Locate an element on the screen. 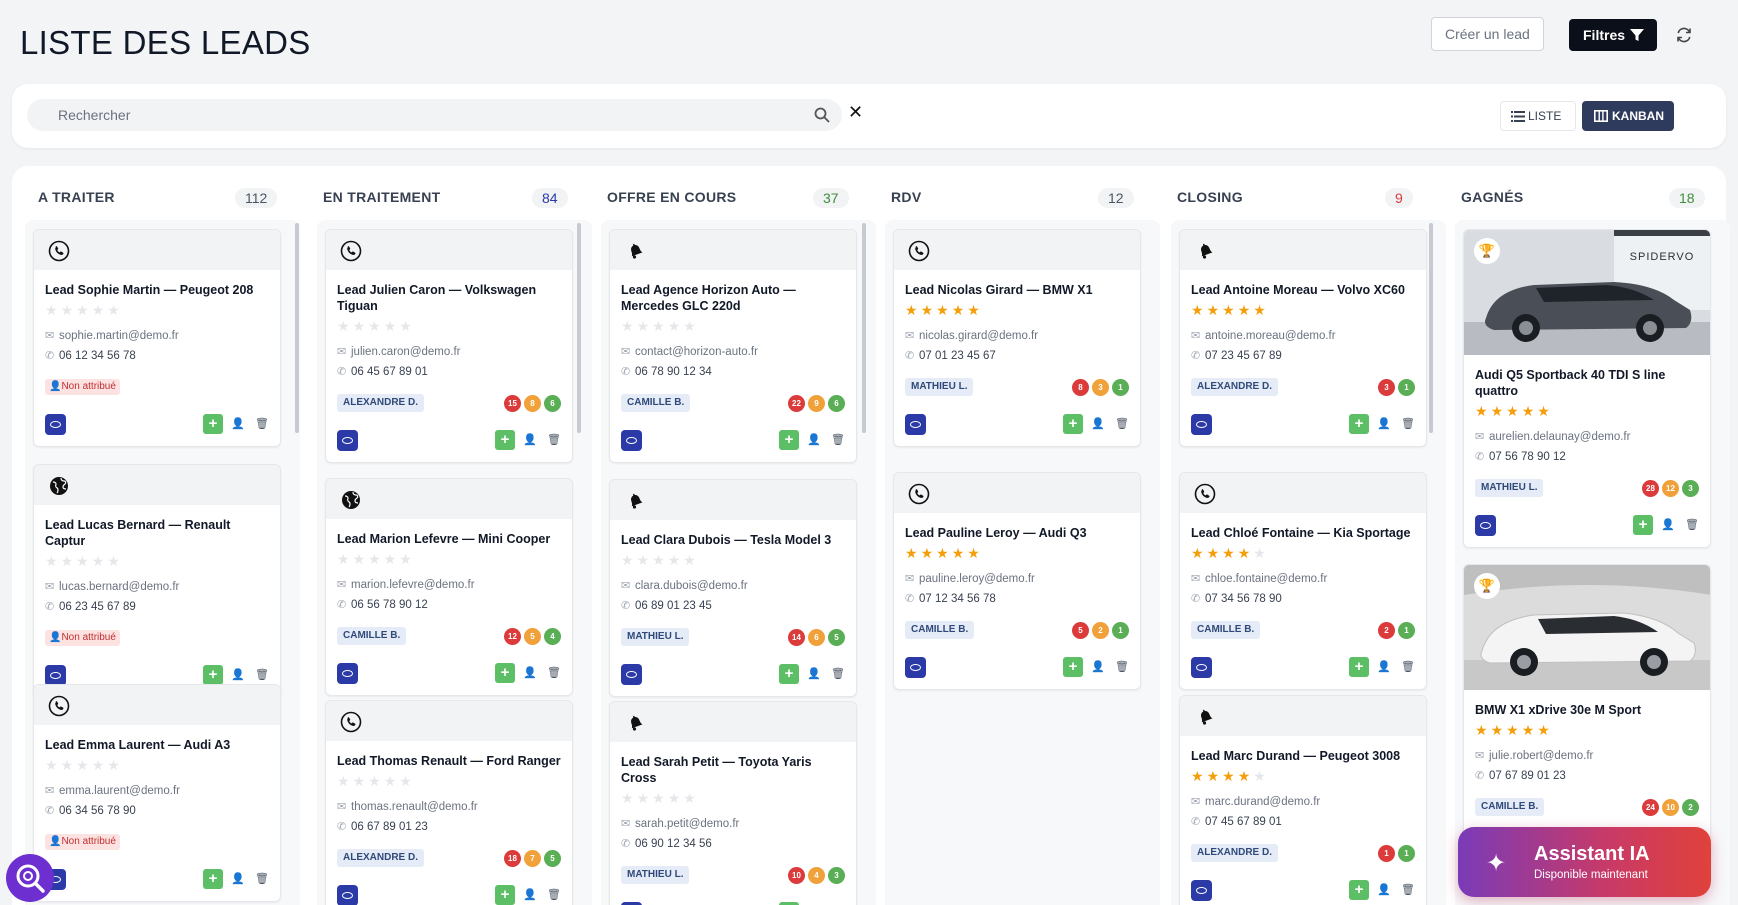  lead-phone: 06 45 67 89 01 is located at coordinates (389, 372).